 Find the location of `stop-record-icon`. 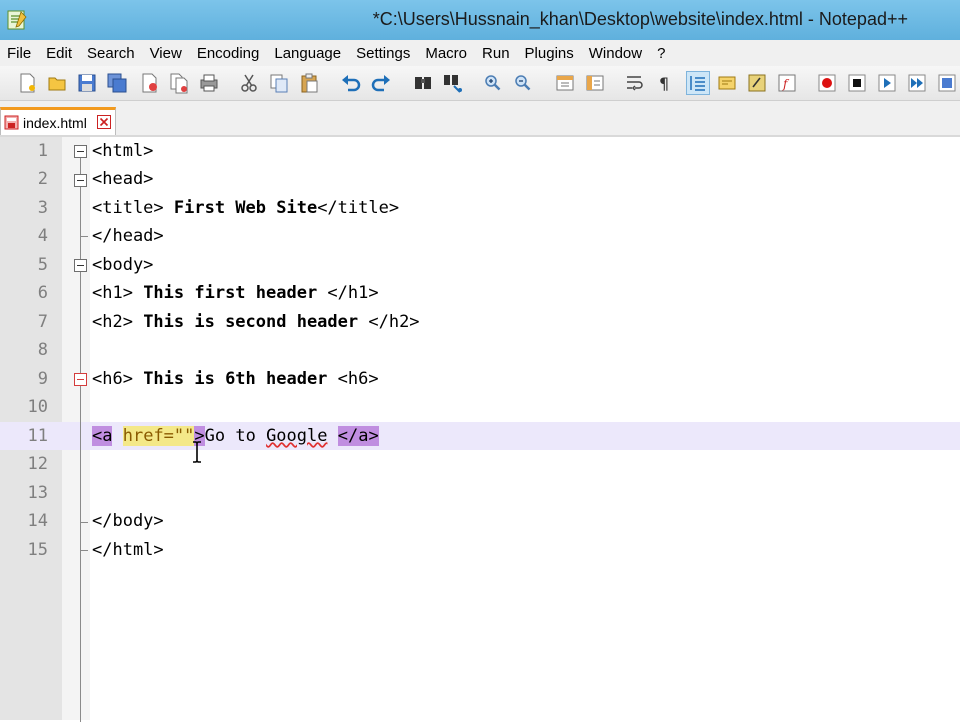

stop-record-icon is located at coordinates (857, 83).